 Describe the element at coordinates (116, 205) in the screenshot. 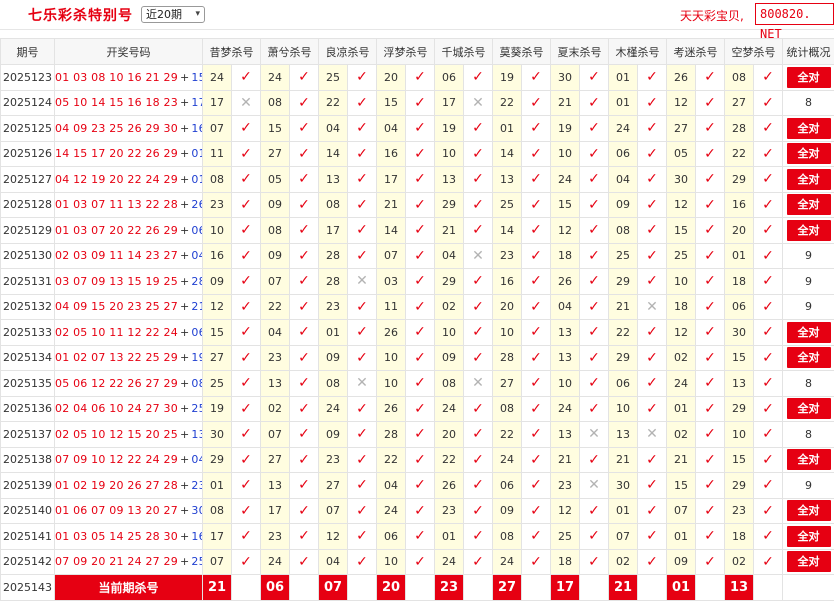

I see `draw-main-numbers: 01 03 07 11 13 22 28` at that location.